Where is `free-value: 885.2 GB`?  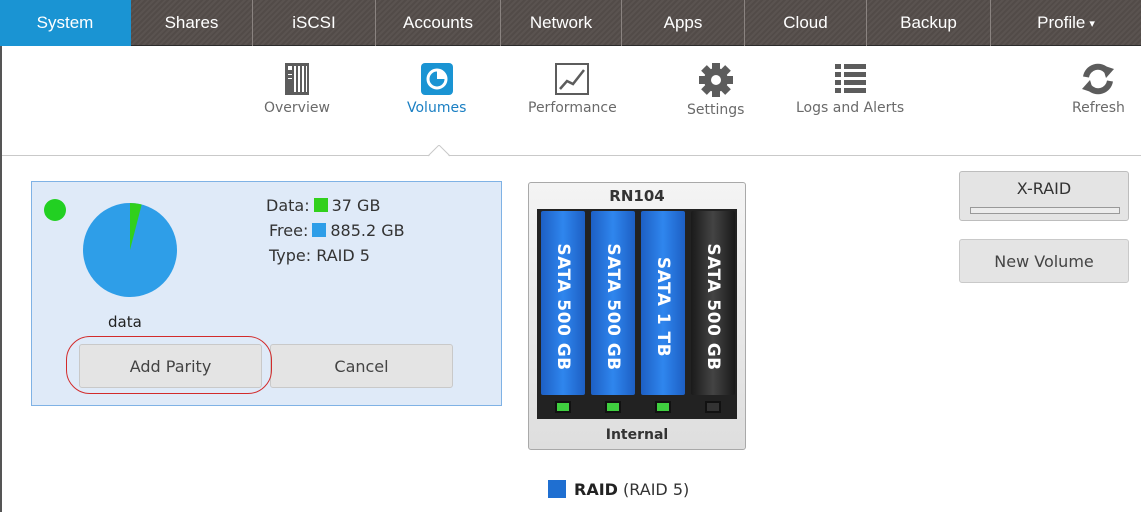
free-value: 885.2 GB is located at coordinates (367, 230).